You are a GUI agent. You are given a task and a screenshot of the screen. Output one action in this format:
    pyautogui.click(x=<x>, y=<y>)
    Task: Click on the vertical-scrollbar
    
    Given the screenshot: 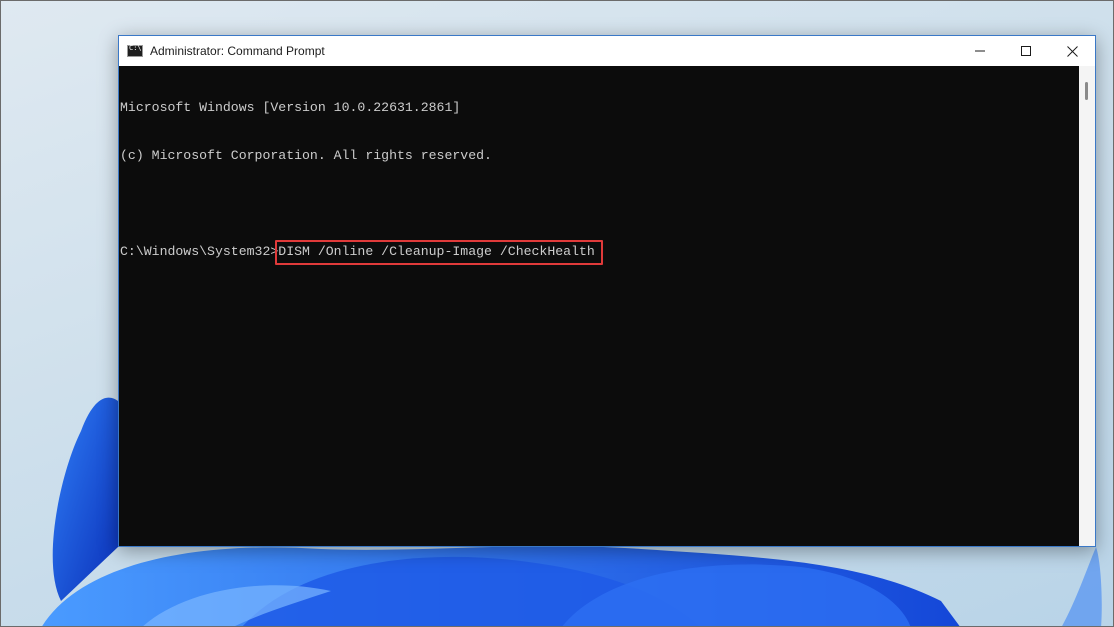 What is the action you would take?
    pyautogui.click(x=1087, y=306)
    